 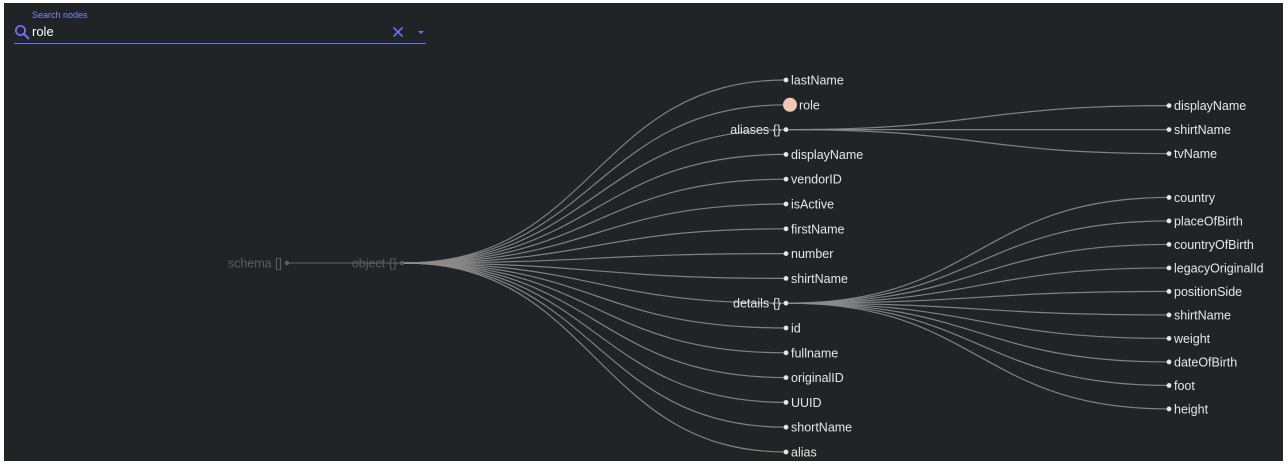 I want to click on link-object-originalid, so click(x=595, y=320).